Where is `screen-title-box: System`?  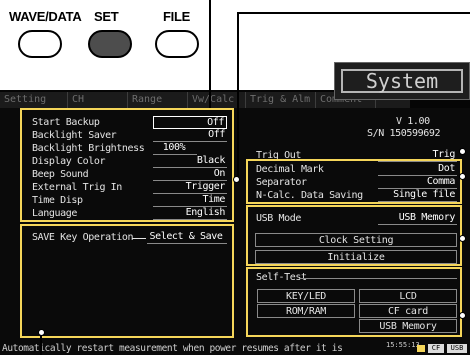 screen-title-box: System is located at coordinates (402, 81).